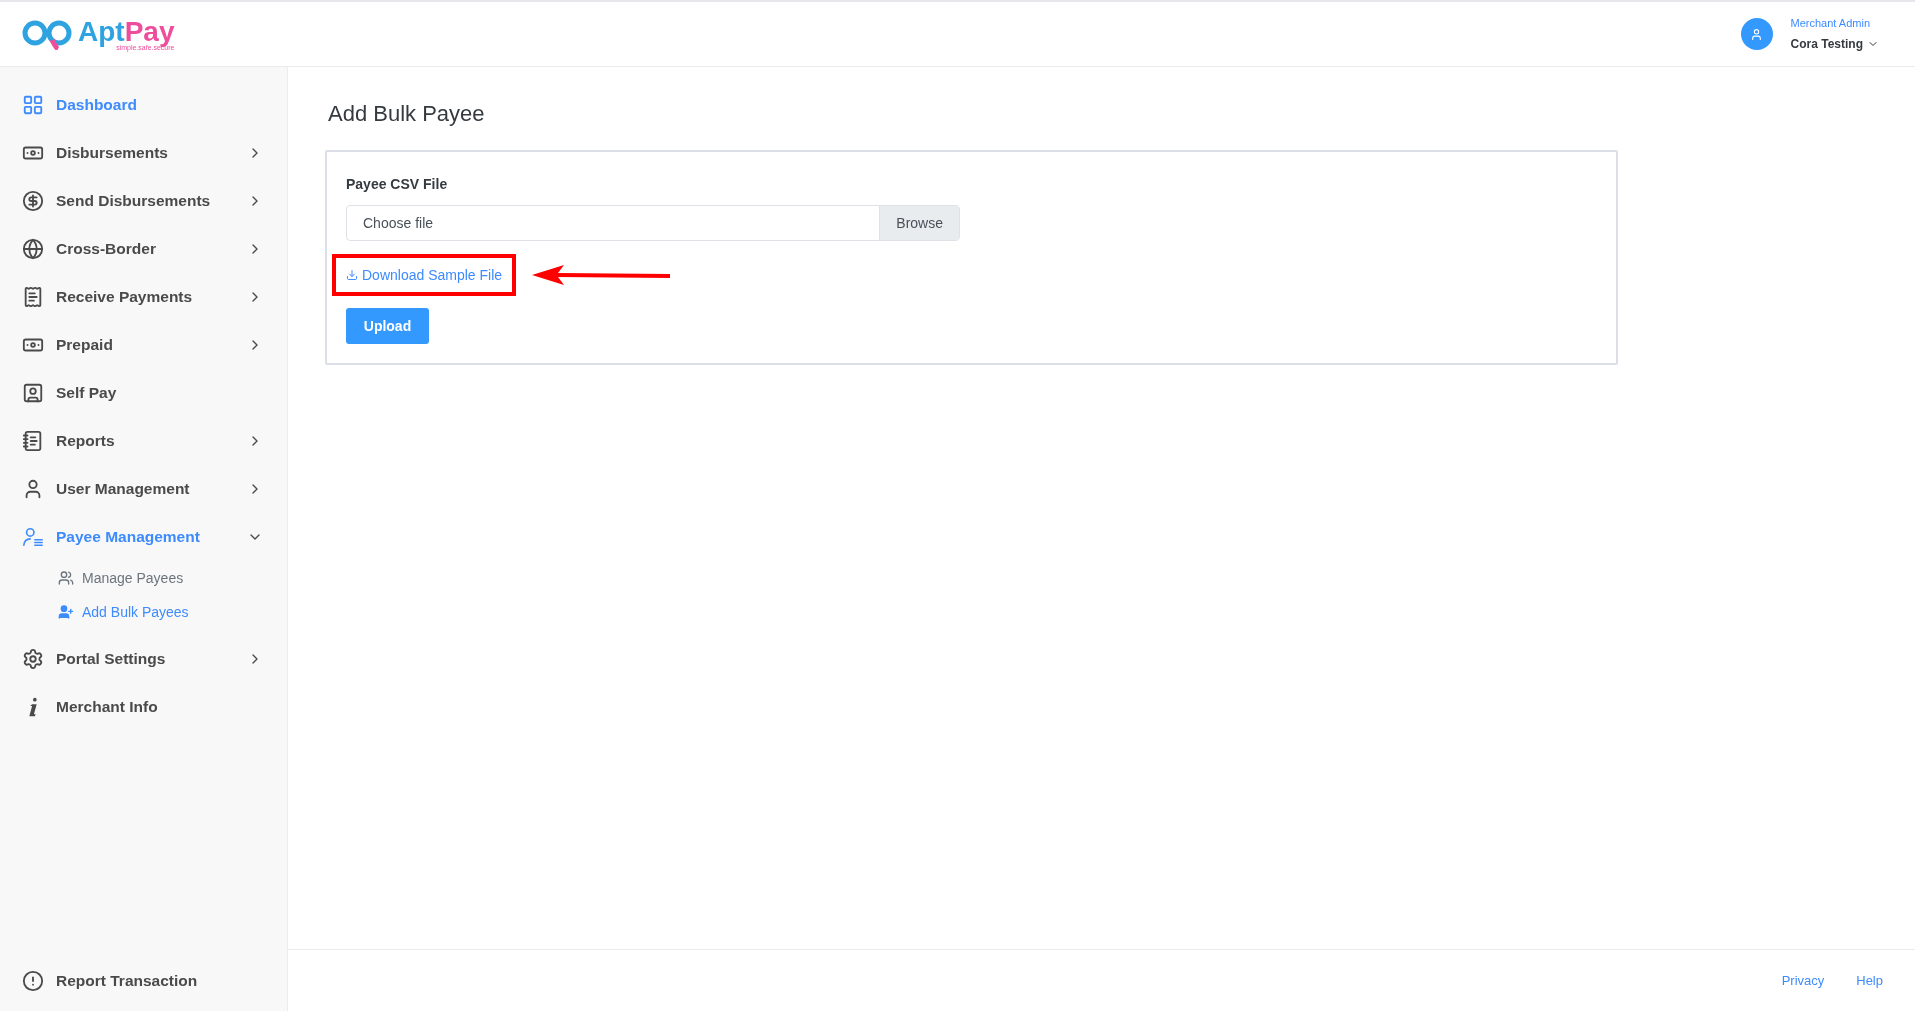 Image resolution: width=1915 pixels, height=1011 pixels. Describe the element at coordinates (33, 659) in the screenshot. I see `settings-icon` at that location.